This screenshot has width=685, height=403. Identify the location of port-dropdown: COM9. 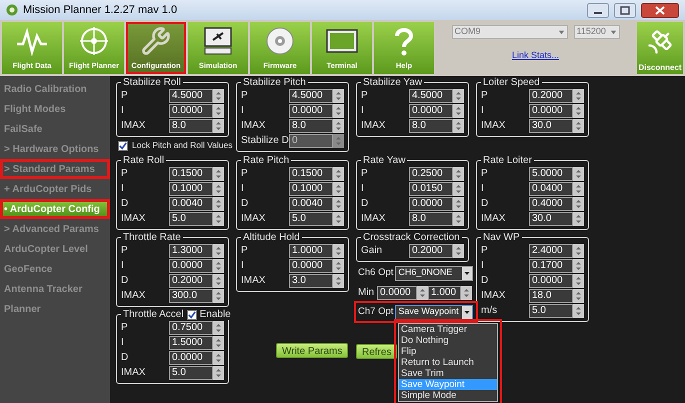
(510, 32).